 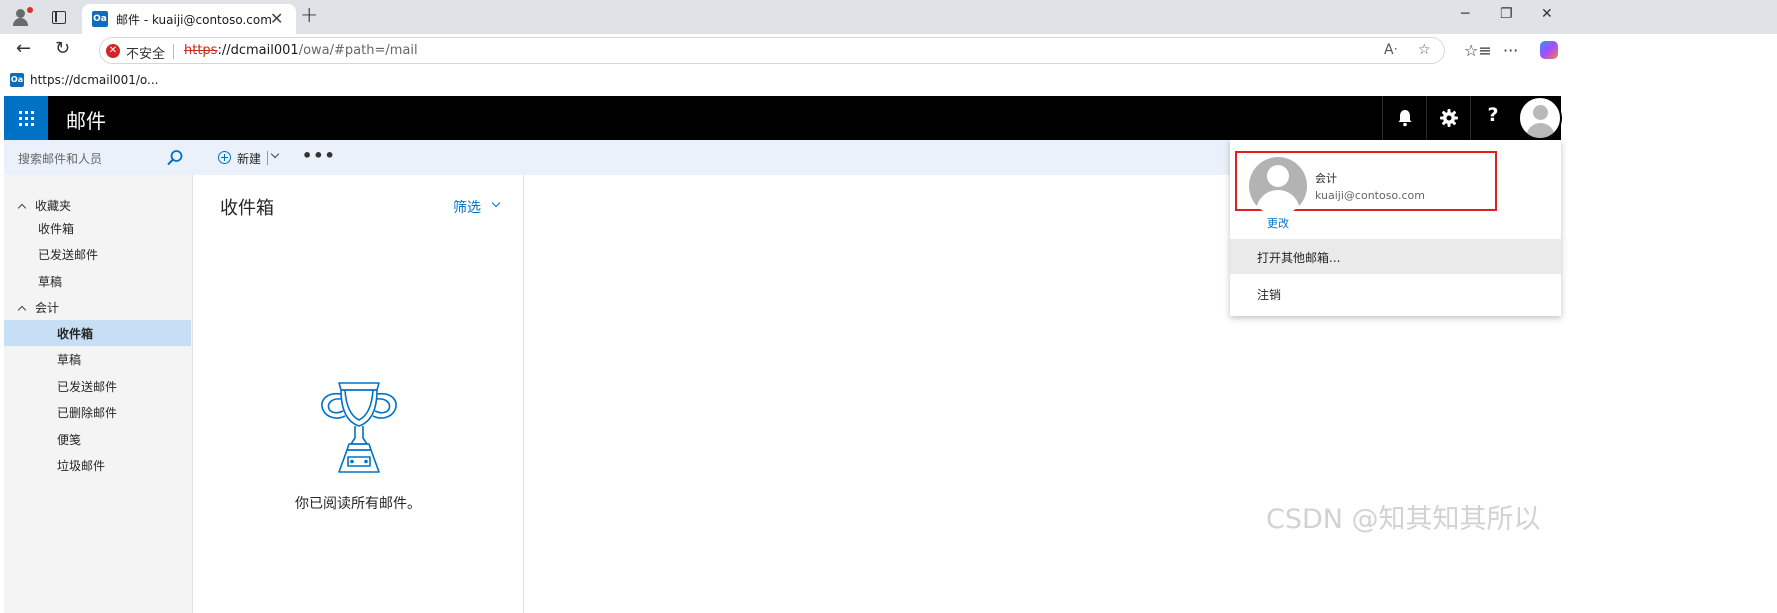 I want to click on back-icon: ←, so click(x=23, y=48).